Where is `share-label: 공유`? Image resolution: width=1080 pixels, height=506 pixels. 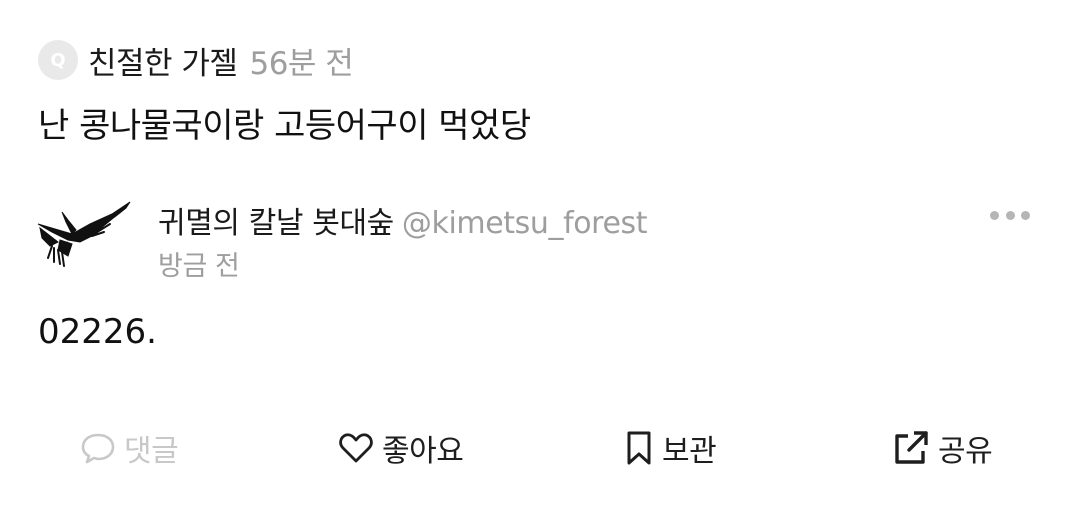 share-label: 공유 is located at coordinates (965, 451).